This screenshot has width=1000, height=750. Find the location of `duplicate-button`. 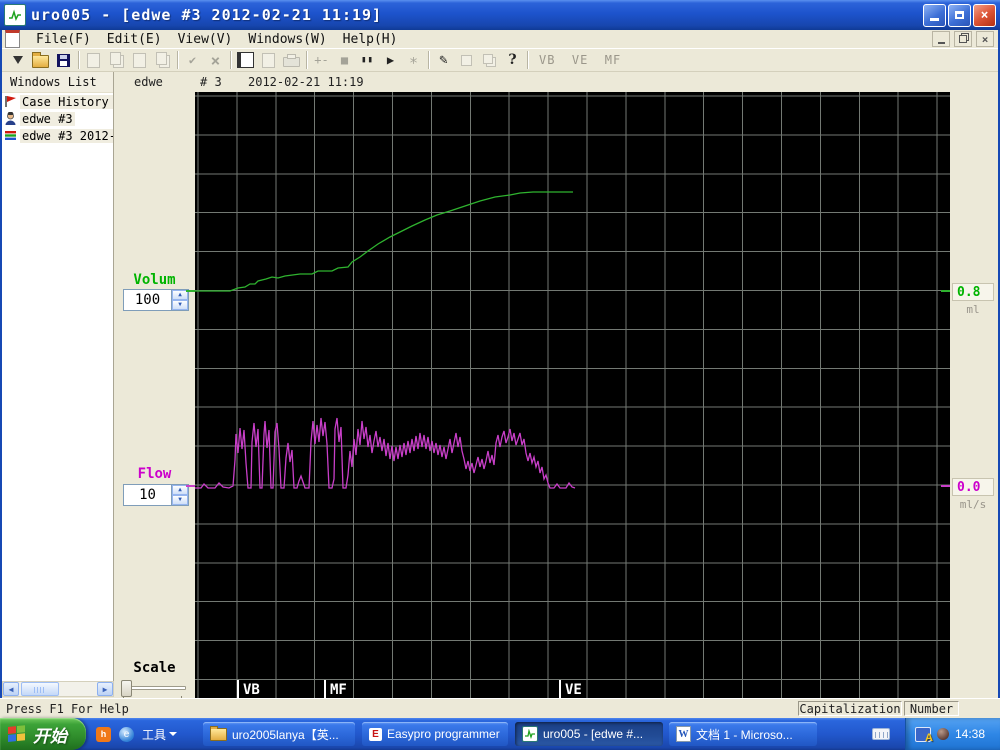

duplicate-button is located at coordinates (162, 60).